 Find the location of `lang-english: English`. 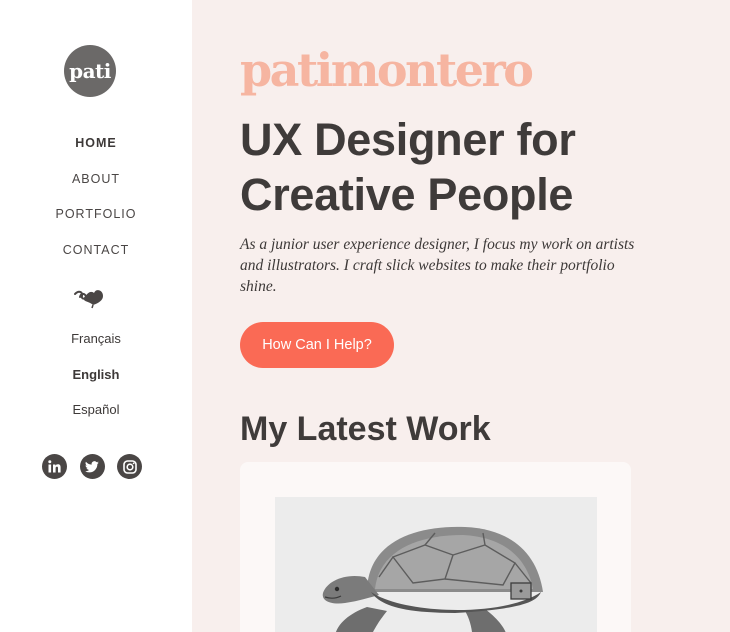

lang-english: English is located at coordinates (96, 382).